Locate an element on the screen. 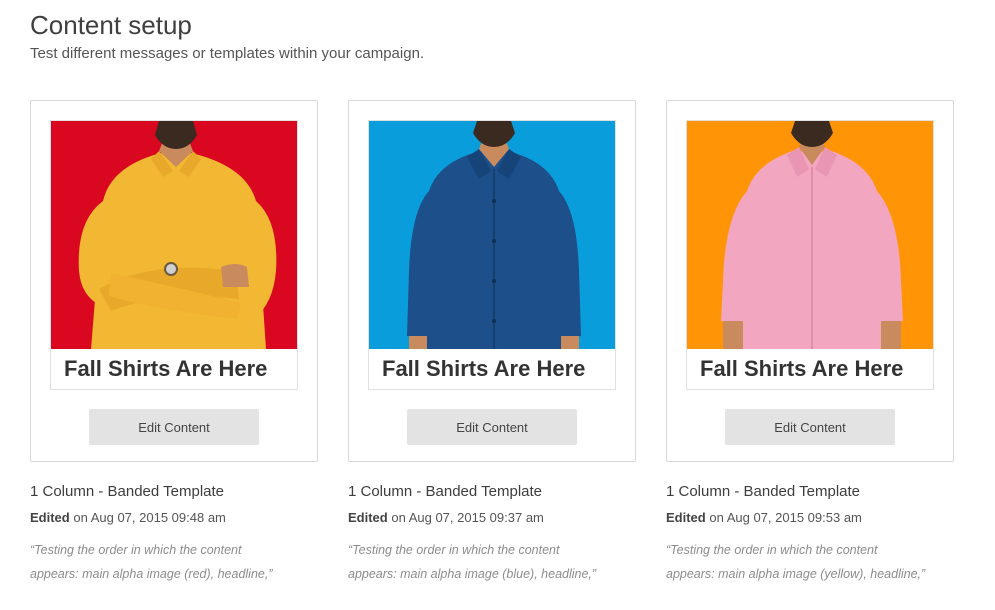  edited-info: Edited on Aug 07, 2015 09:37 am is located at coordinates (498, 517).